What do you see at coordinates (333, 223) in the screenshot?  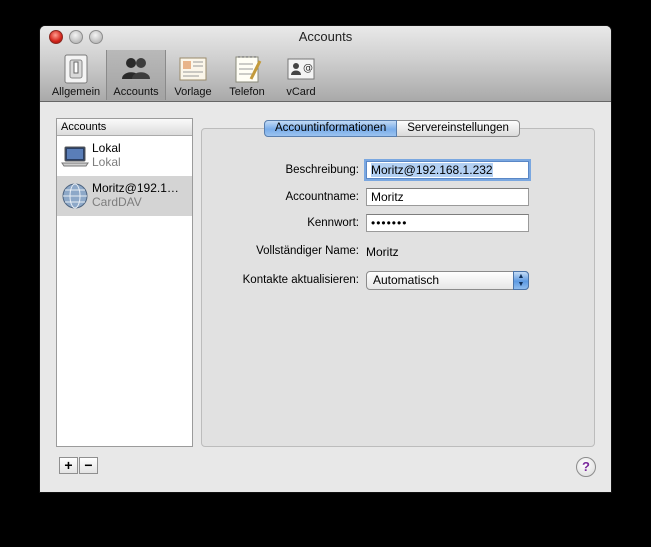 I see `password-label: Kennwort:` at bounding box center [333, 223].